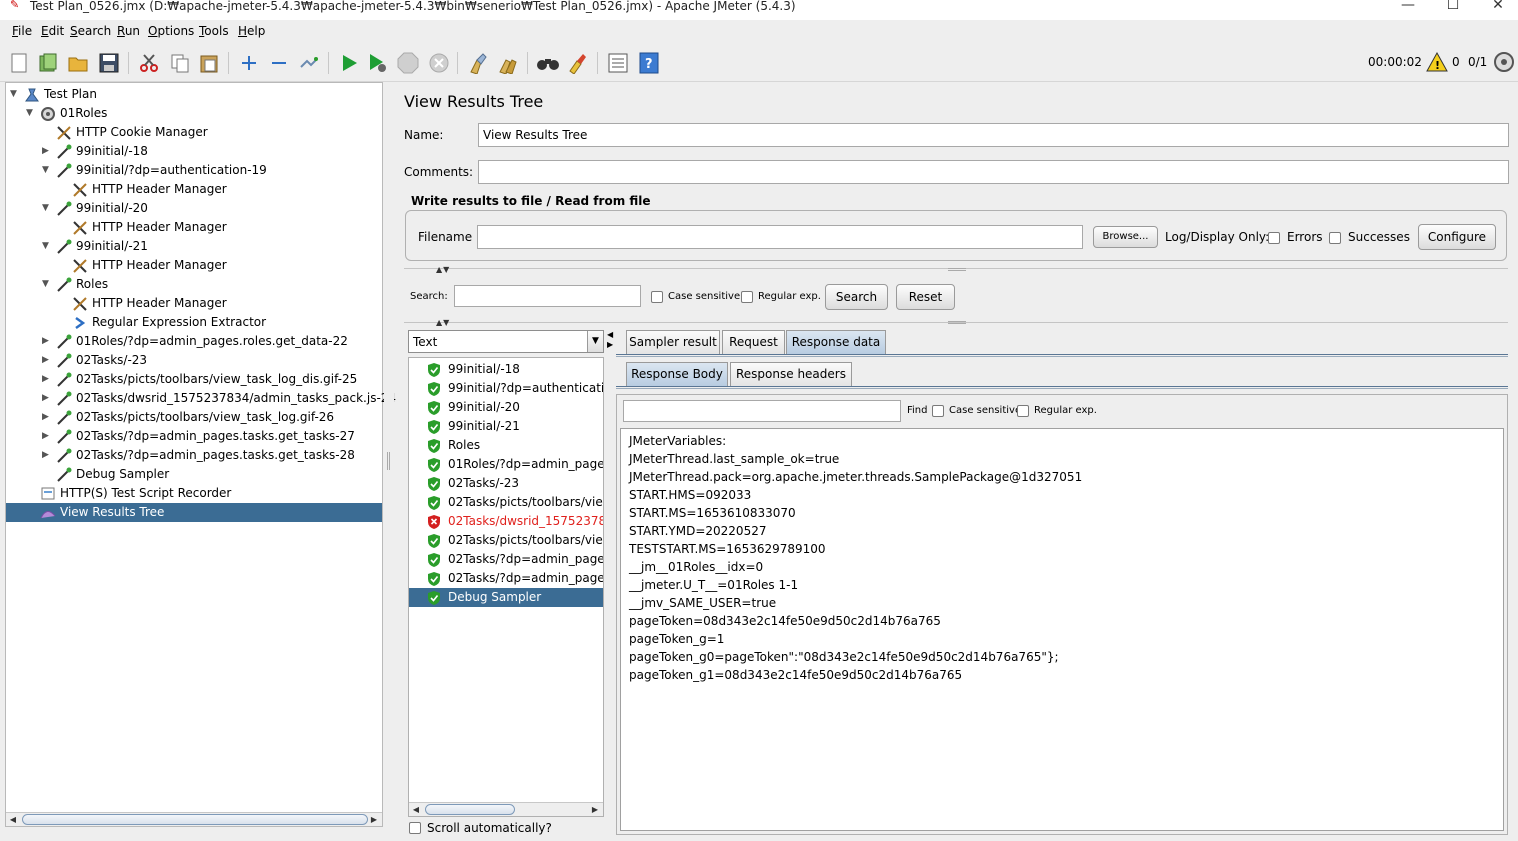  I want to click on divider-grip, so click(957, 322).